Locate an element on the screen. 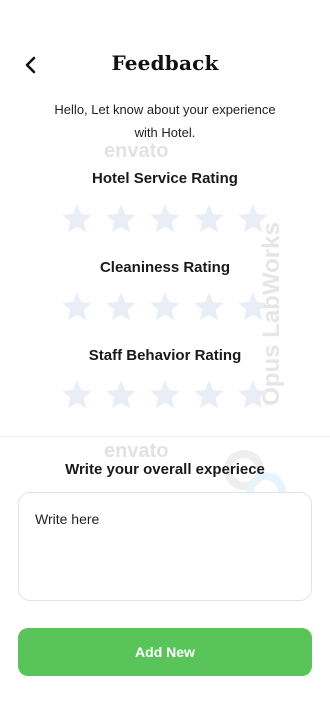 This screenshot has height=715, width=330. rating-cleaniness: Cleaniness Rating is located at coordinates (165, 267).